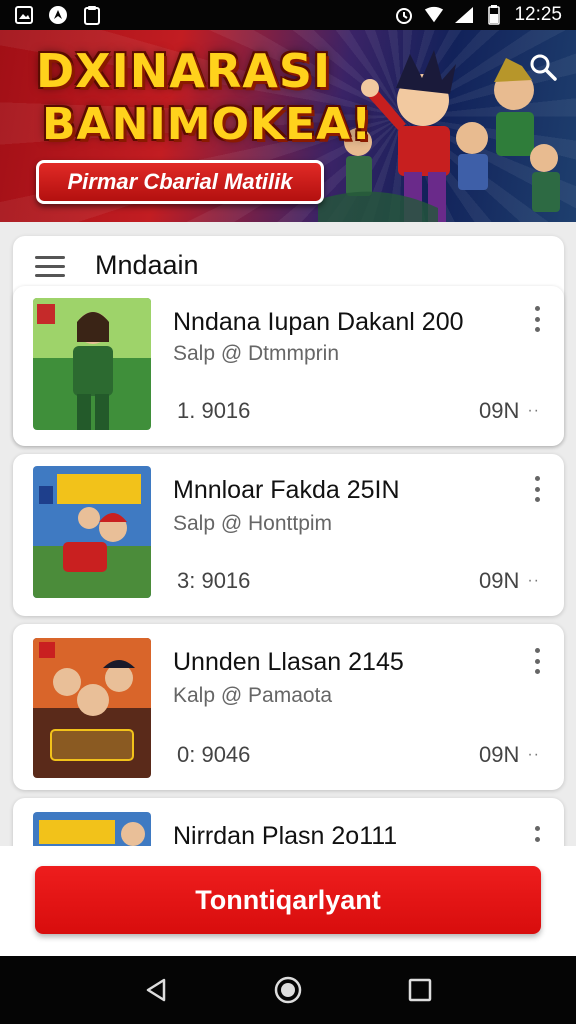  I want to click on install-button: Tonntiqarlyant, so click(288, 900).